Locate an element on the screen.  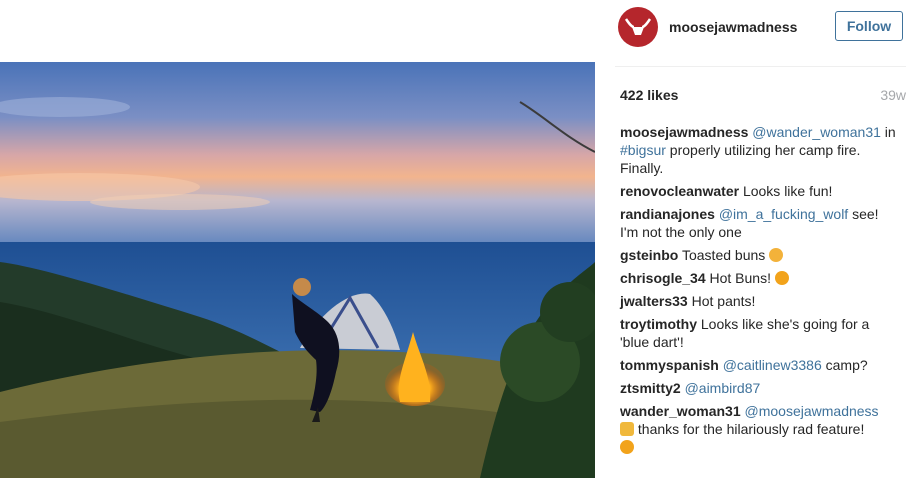
comment-text: thanks for the hilariously rad feature! is located at coordinates (749, 429).